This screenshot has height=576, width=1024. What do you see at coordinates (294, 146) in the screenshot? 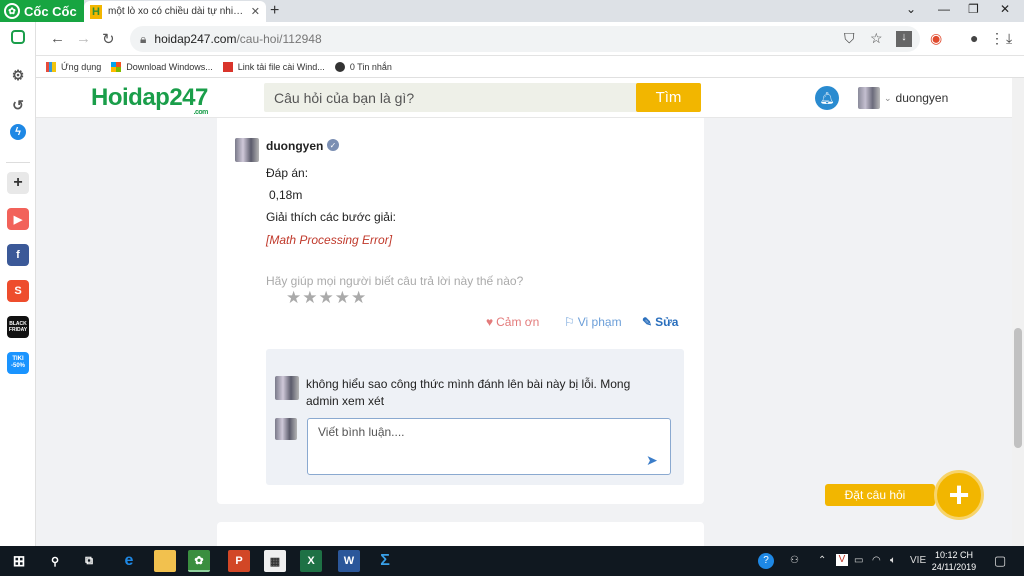
I see `answer-author: duongyen` at bounding box center [294, 146].